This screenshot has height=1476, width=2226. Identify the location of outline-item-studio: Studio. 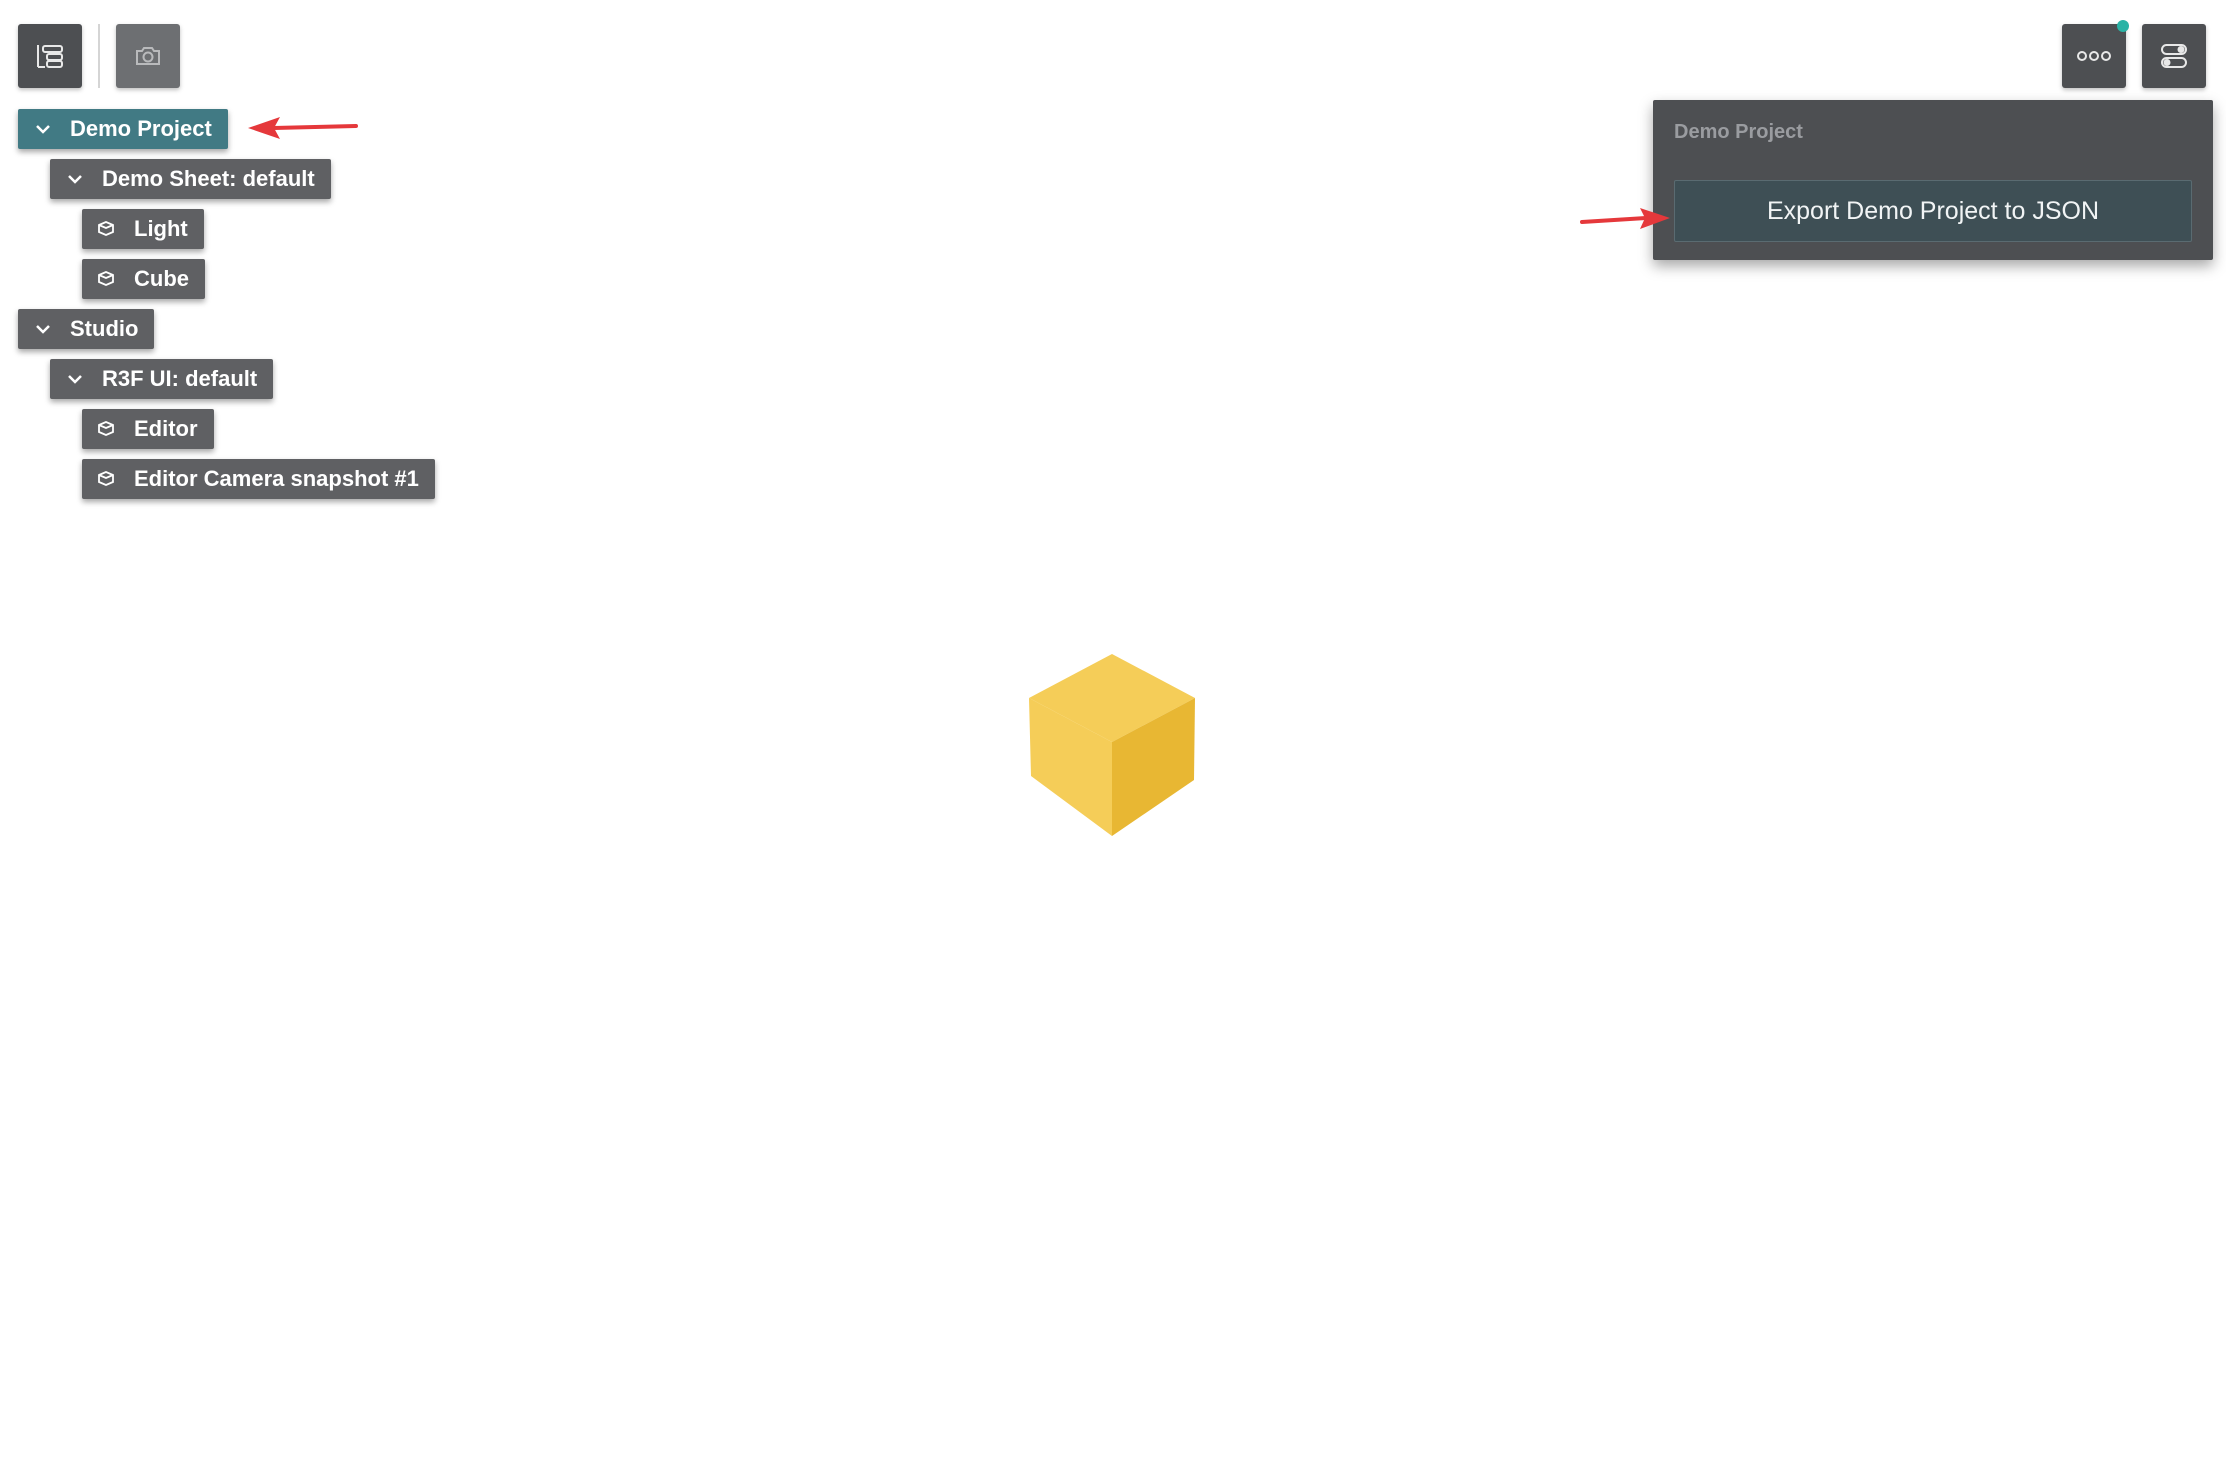
(86, 329).